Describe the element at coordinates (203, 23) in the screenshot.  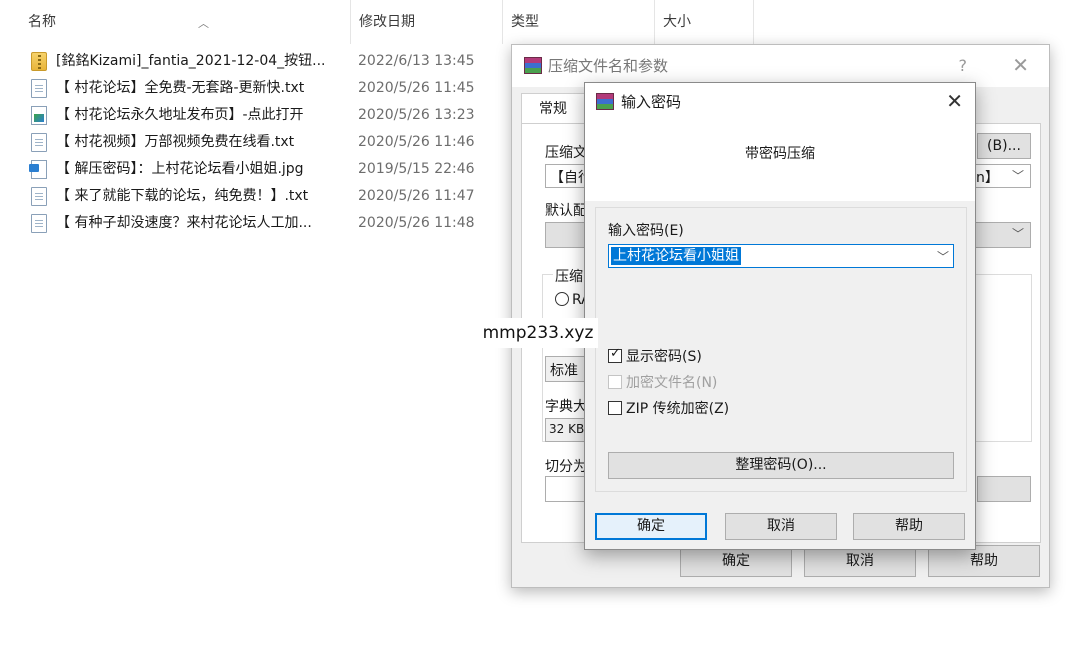
I see `sort-up-icon: ︿` at that location.